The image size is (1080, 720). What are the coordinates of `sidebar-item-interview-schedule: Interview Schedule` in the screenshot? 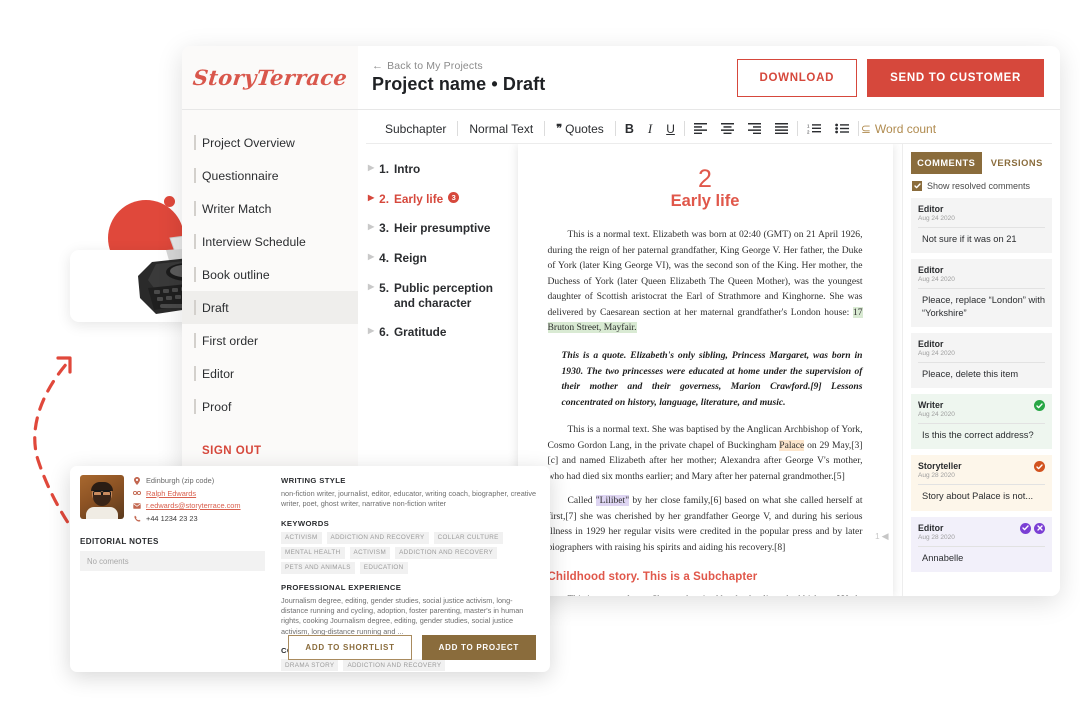 It's located at (270, 241).